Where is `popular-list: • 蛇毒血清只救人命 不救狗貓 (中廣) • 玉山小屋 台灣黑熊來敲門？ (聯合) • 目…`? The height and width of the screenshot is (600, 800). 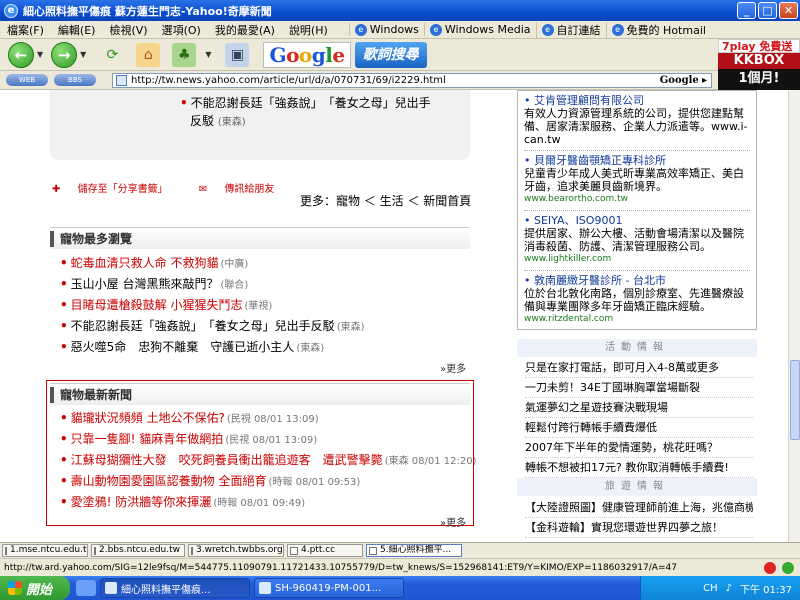
popular-list: • 蛇毒血清只救人命 不救狗貓 (中廣) • 玉山小屋 台灣黑熊來敲門？ (聯合) • 目… is located at coordinates (212, 305).